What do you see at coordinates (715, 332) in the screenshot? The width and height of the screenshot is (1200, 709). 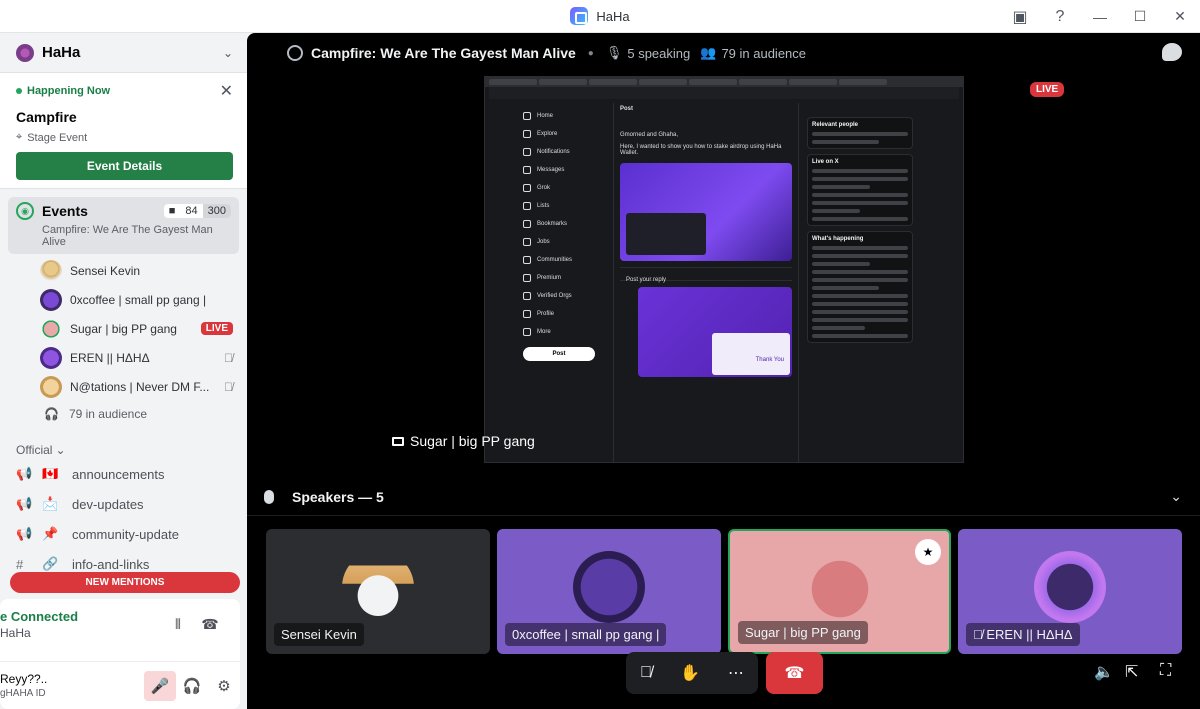 I see `reply-image: Thank You` at bounding box center [715, 332].